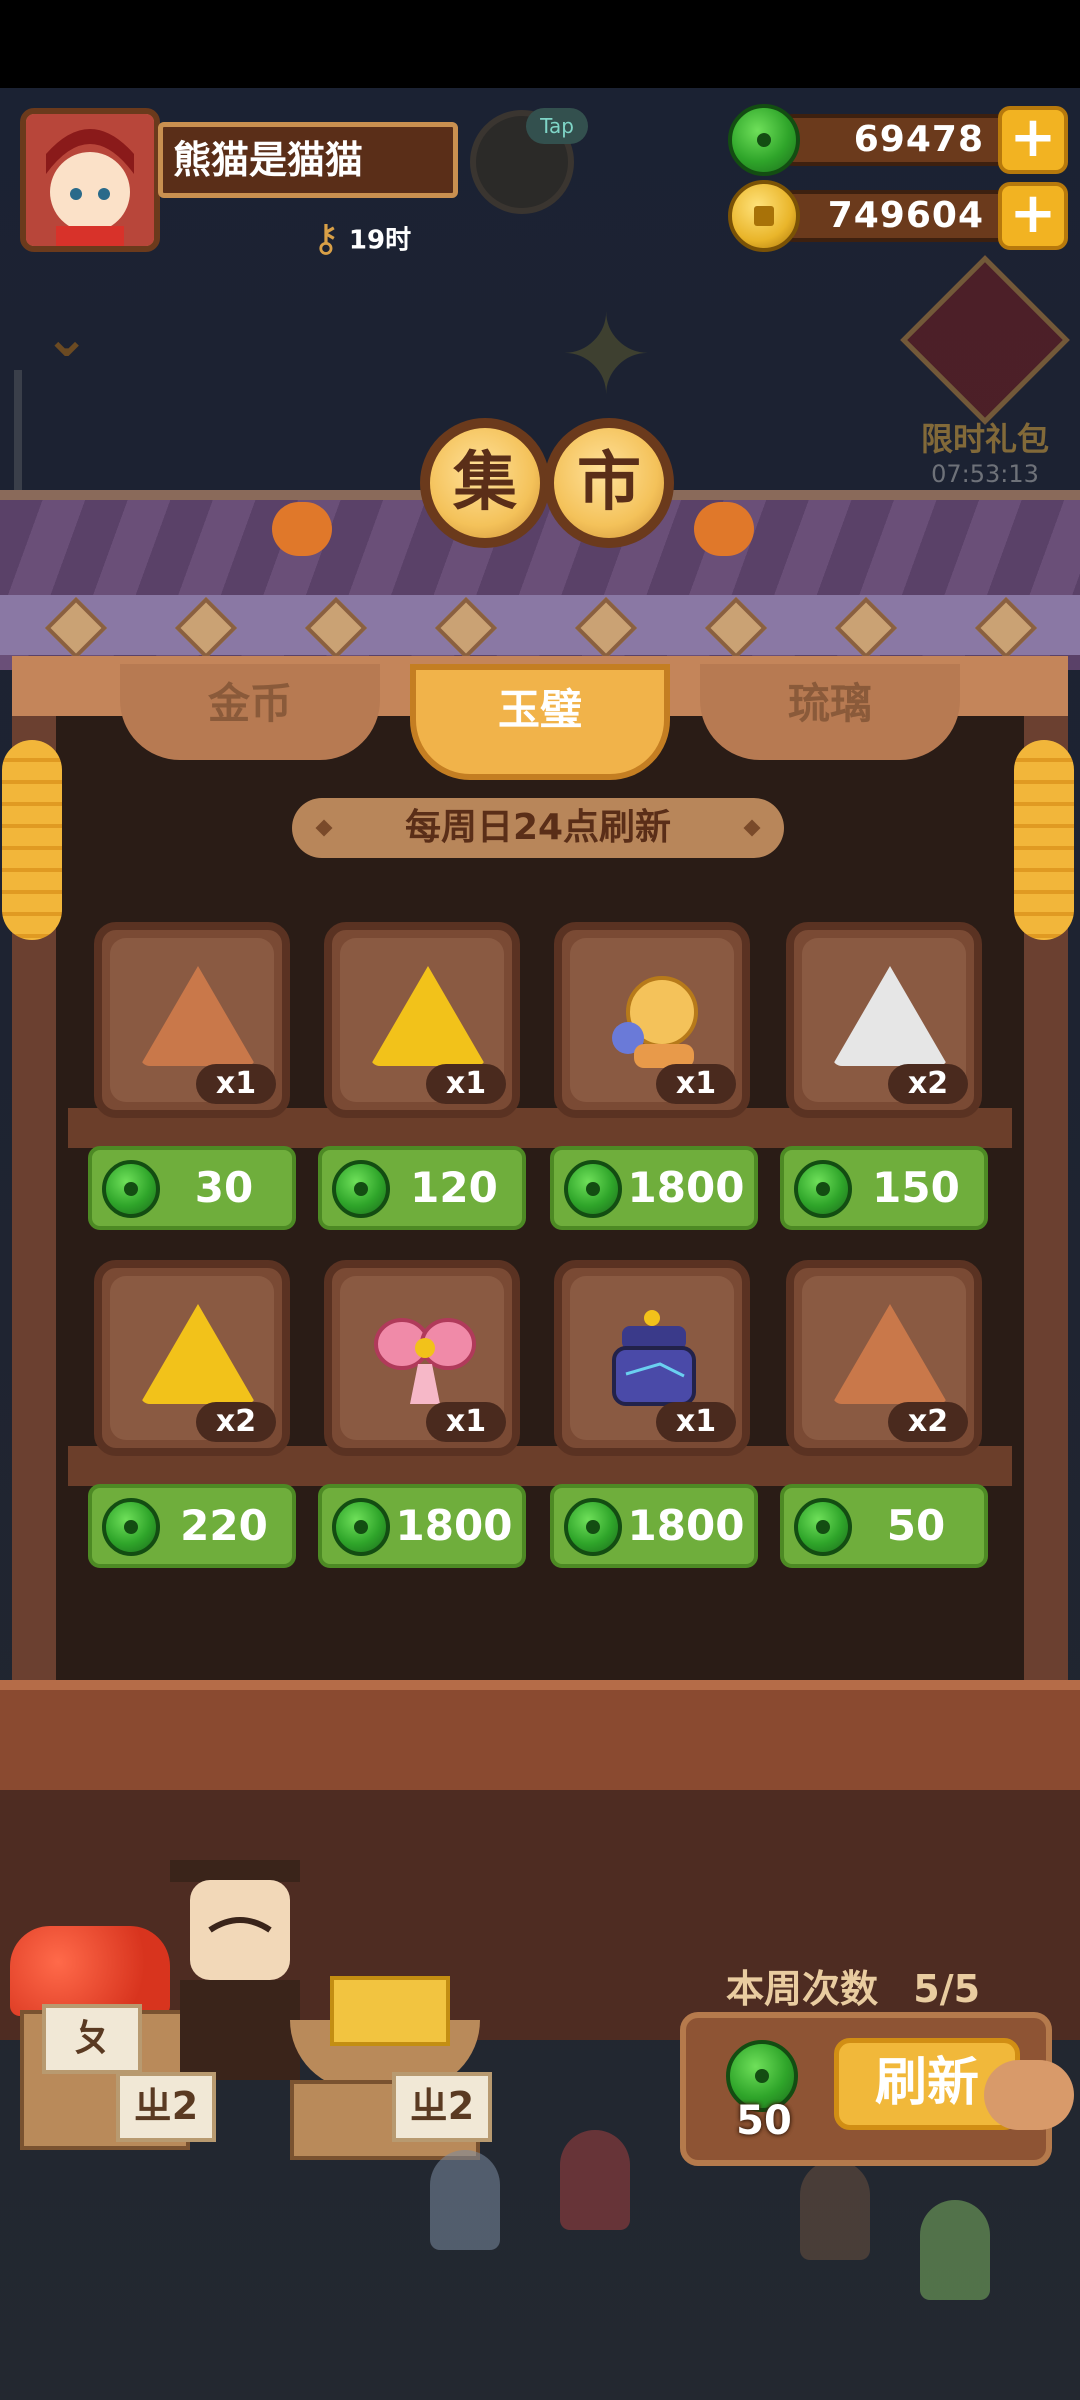  Describe the element at coordinates (764, 216) in the screenshot. I see `coin-icon` at that location.